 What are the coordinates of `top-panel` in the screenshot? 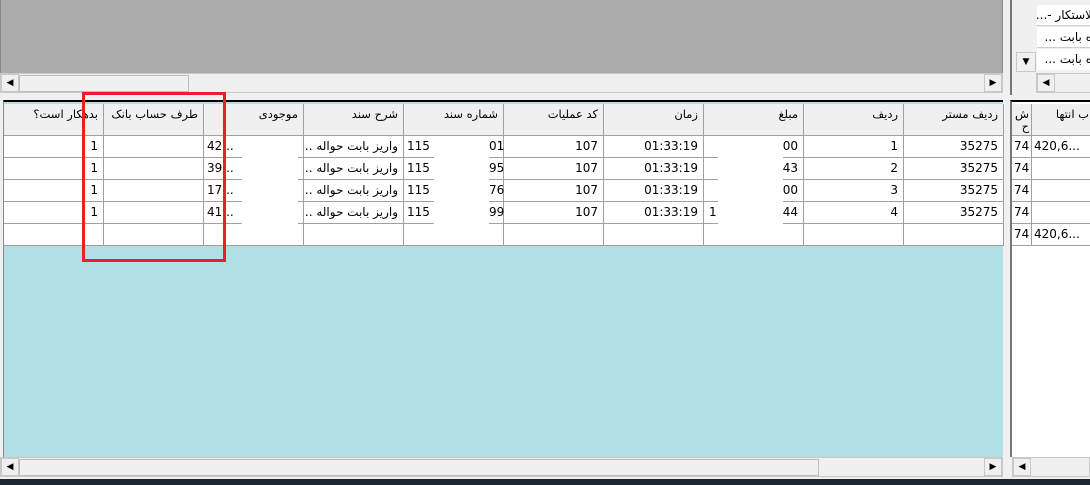 It's located at (501, 36).